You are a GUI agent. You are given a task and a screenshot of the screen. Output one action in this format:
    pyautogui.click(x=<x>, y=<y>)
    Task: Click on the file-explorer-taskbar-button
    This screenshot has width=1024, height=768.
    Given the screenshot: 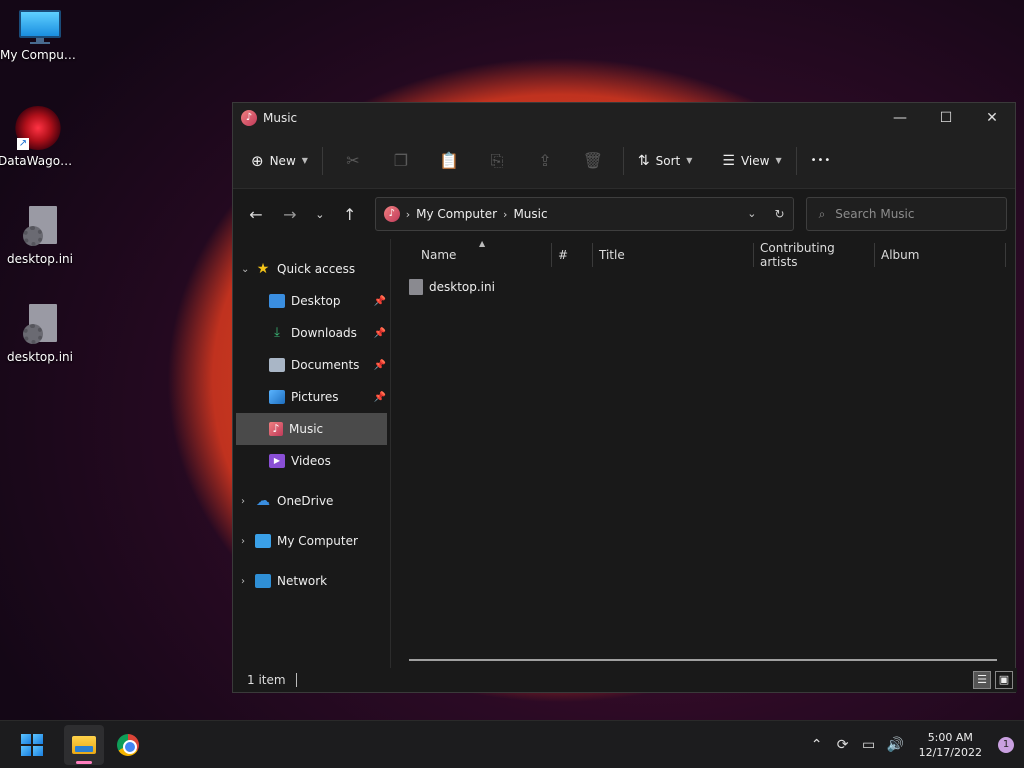 What is the action you would take?
    pyautogui.click(x=84, y=744)
    